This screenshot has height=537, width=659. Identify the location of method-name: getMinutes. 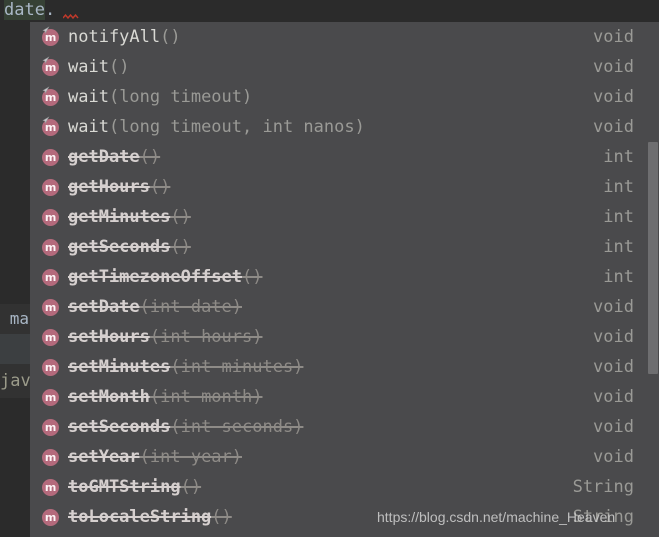
(119, 216).